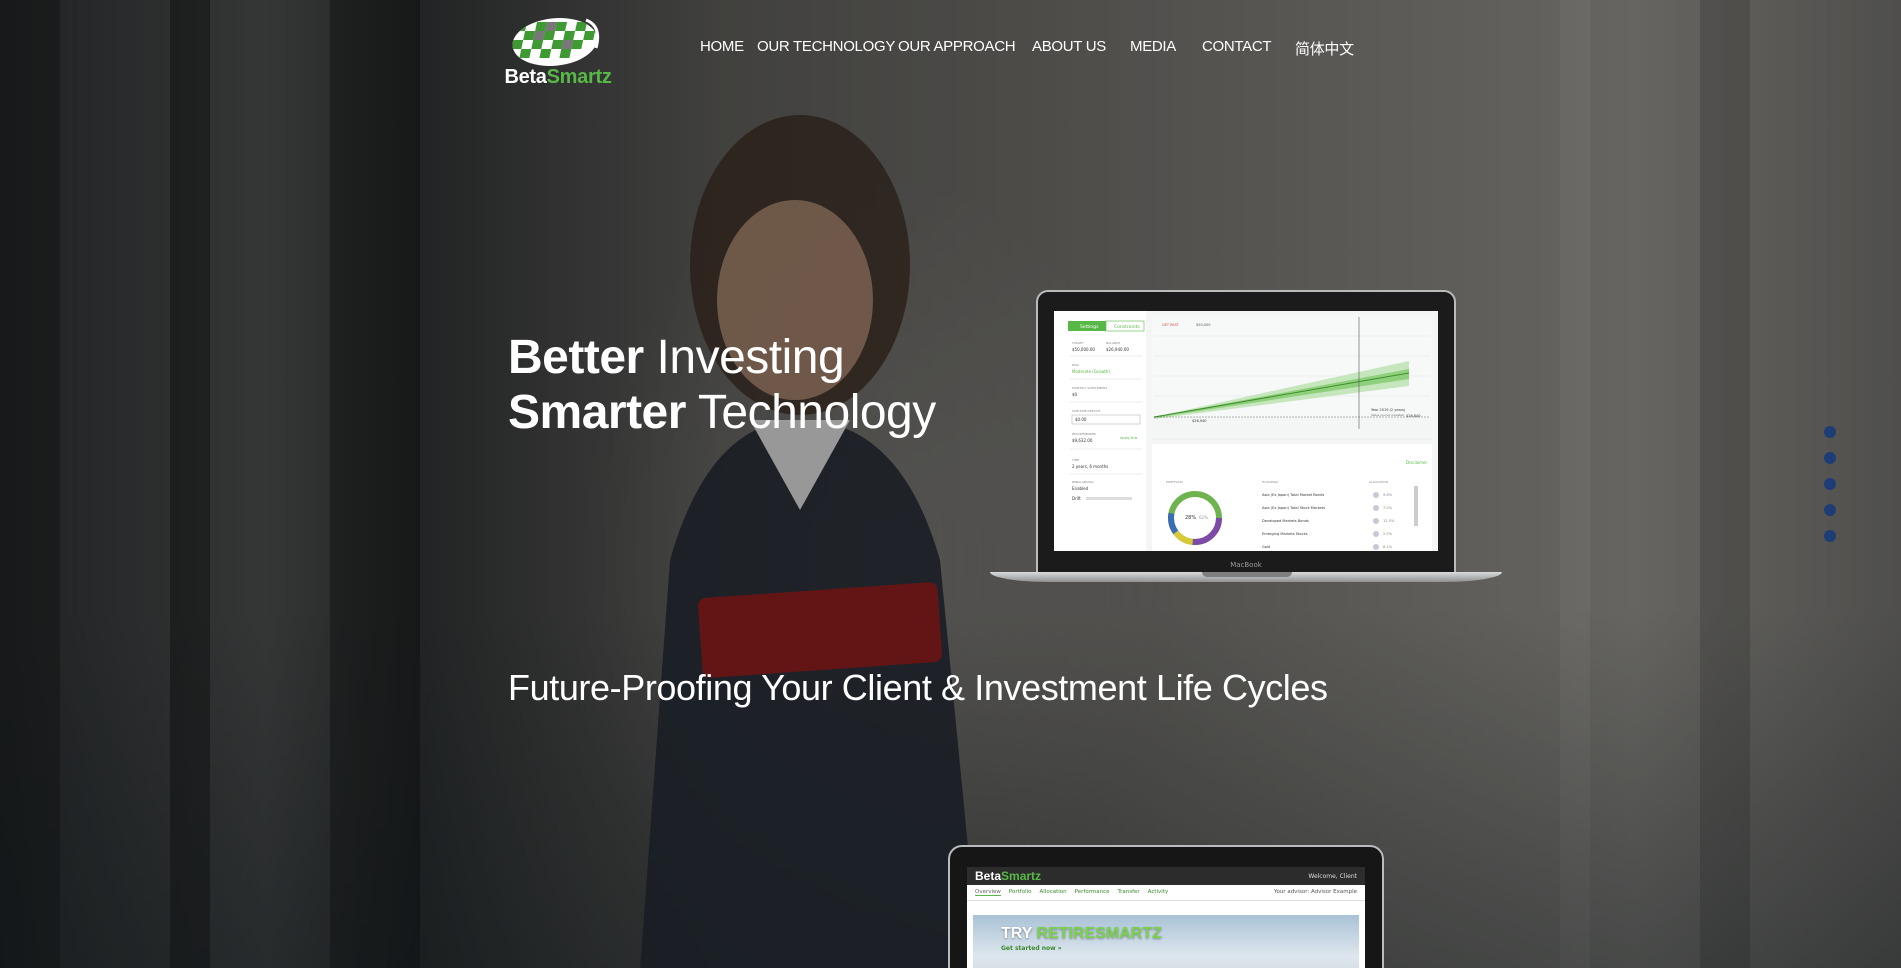 Image resolution: width=1901 pixels, height=968 pixels. What do you see at coordinates (1203, 325) in the screenshot?
I see `svg-text: $50,000` at bounding box center [1203, 325].